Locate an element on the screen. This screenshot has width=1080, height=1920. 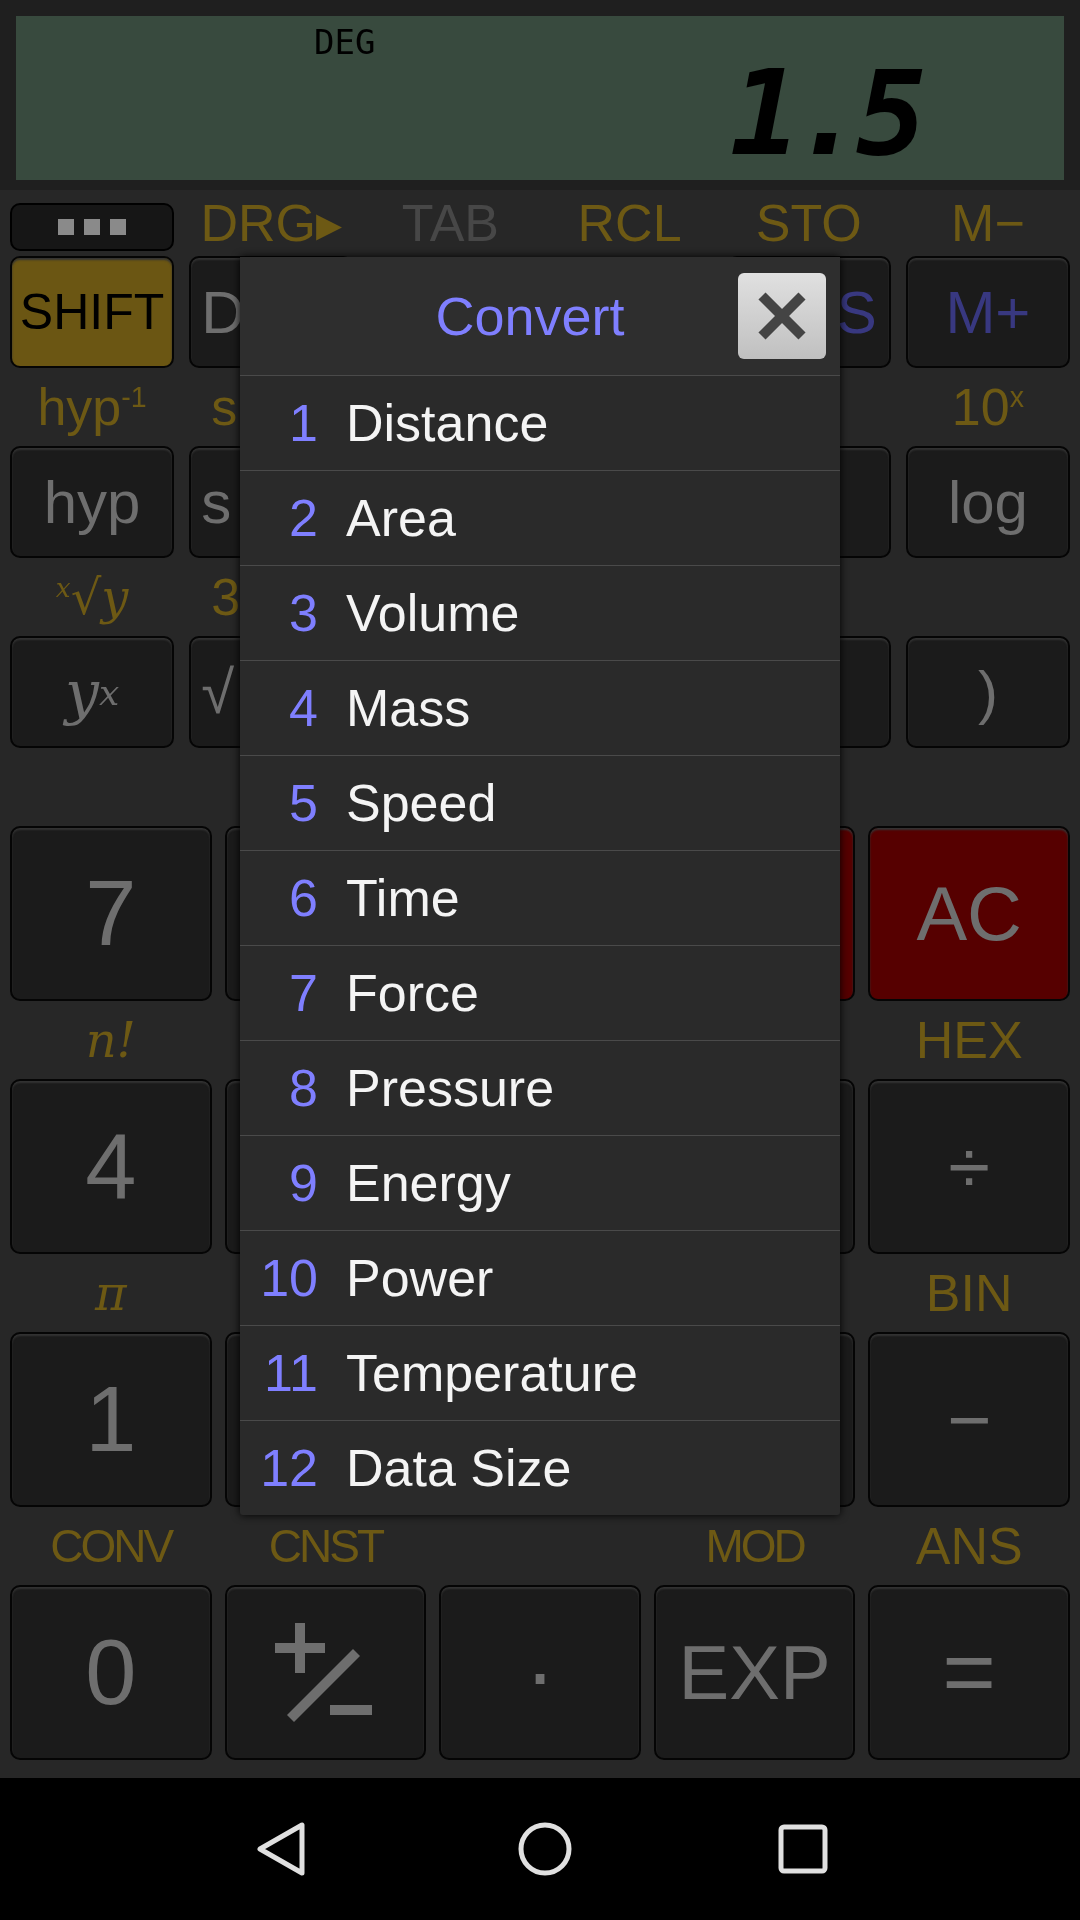
shift-function-label: HEX is located at coordinates (969, 1040).